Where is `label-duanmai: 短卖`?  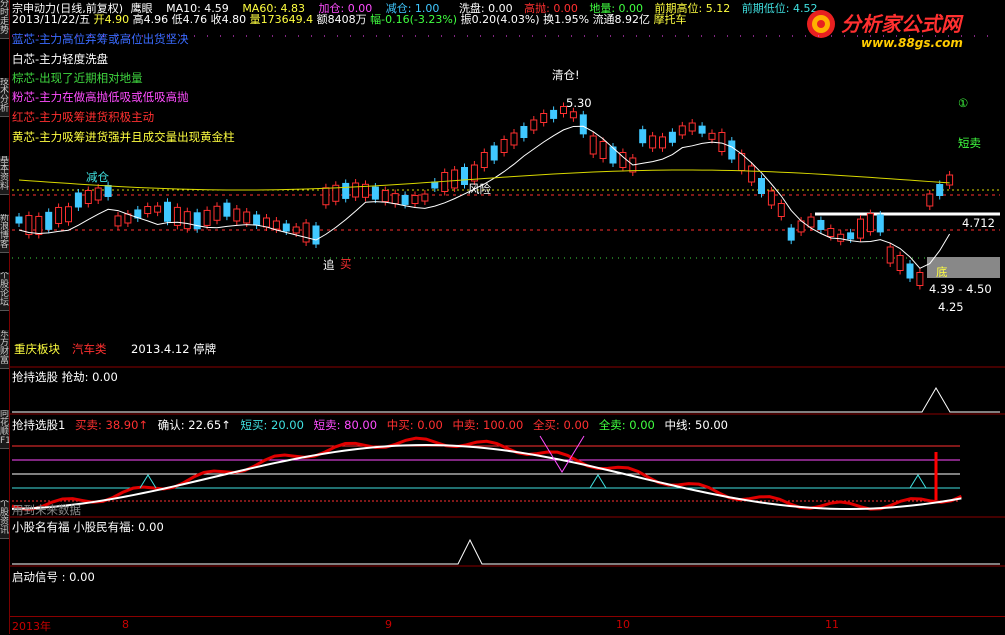
label-duanmai: 短卖 is located at coordinates (969, 143).